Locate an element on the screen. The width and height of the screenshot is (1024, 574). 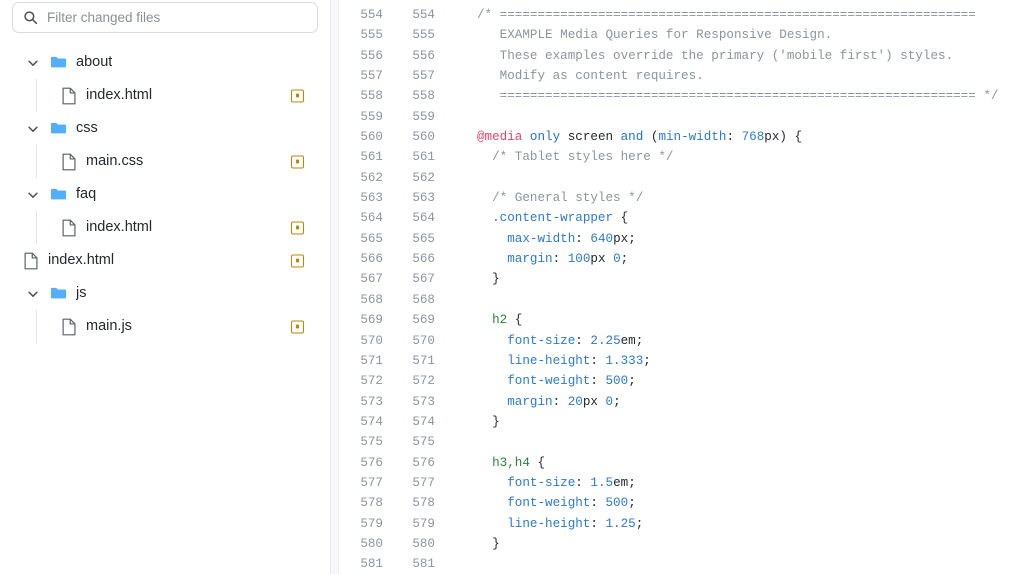
tree-folder-row: js is located at coordinates (165, 293).